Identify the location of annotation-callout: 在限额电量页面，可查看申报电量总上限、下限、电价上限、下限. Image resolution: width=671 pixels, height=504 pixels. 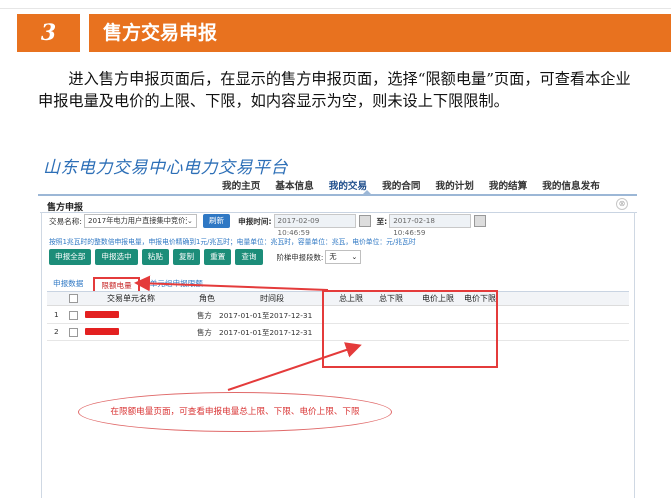
(235, 412).